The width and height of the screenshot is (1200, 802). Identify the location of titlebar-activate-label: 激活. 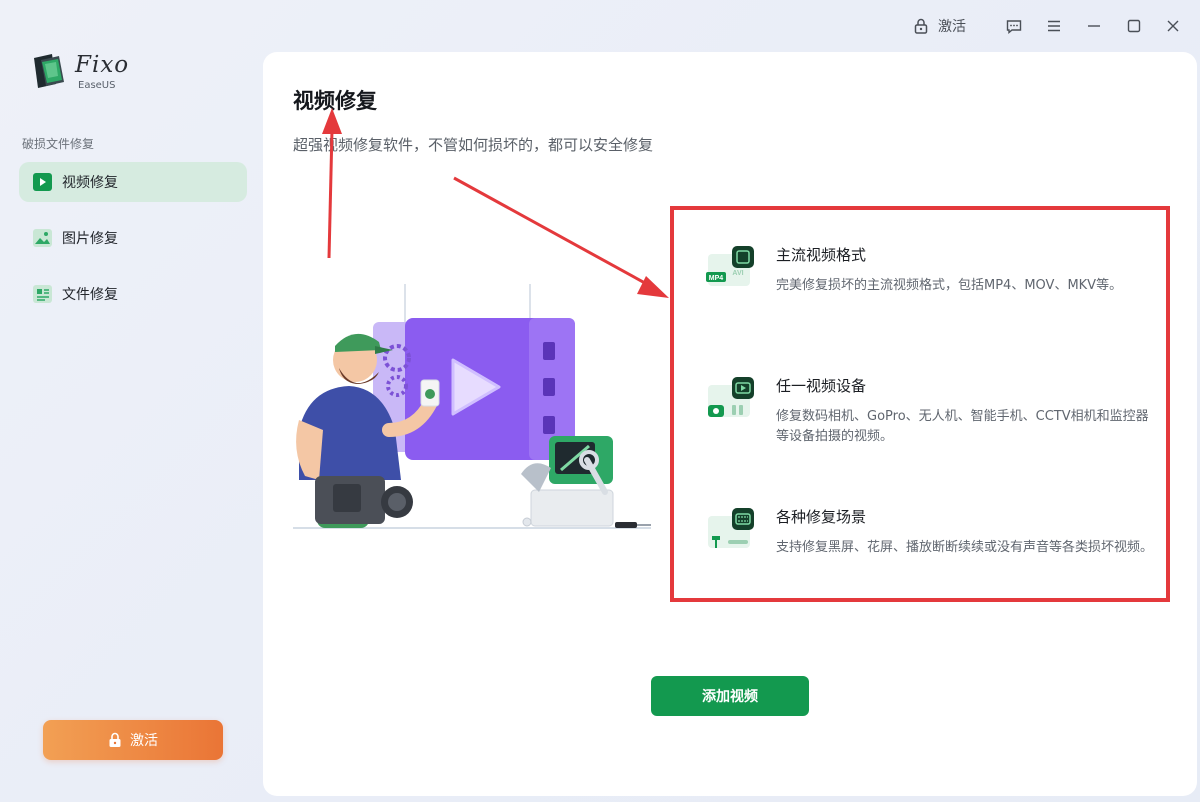
(952, 27).